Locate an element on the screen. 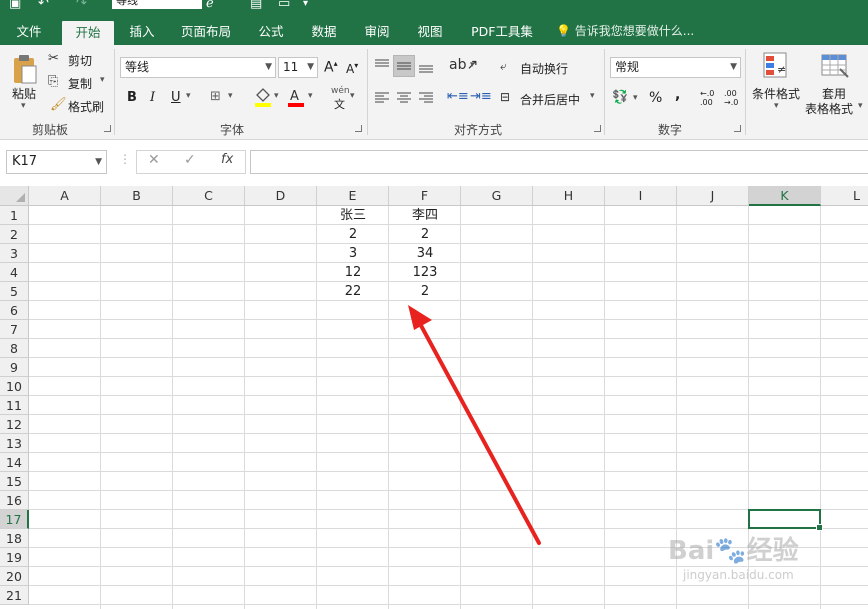 Image resolution: width=868 pixels, height=609 pixels. tab-insert: 插入 is located at coordinates (142, 31).